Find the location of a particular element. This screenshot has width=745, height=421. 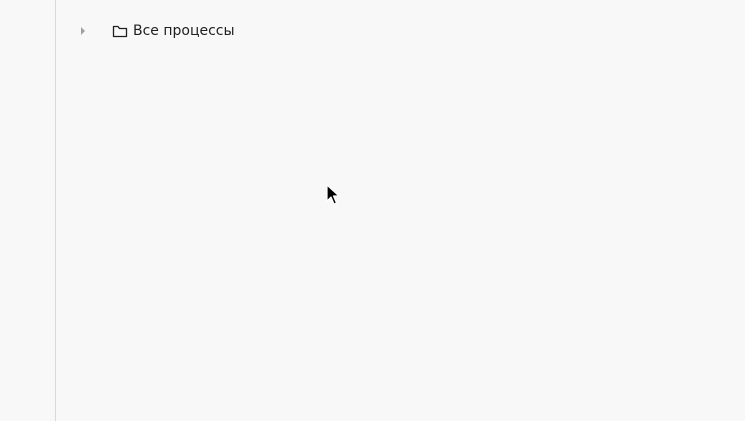

mouse-pointer-icon is located at coordinates (333, 195).